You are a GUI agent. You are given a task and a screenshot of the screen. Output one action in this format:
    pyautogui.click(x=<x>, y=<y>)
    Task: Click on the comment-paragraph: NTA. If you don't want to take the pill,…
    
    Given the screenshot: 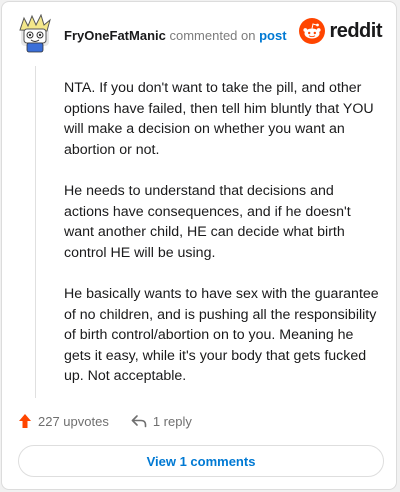 What is the action you would take?
    pyautogui.click(x=219, y=119)
    